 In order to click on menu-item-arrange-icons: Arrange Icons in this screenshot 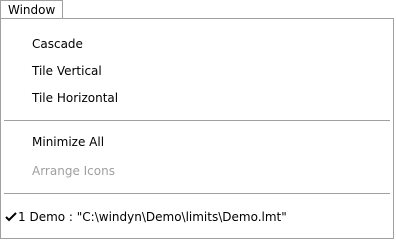, I will do `click(73, 171)`.